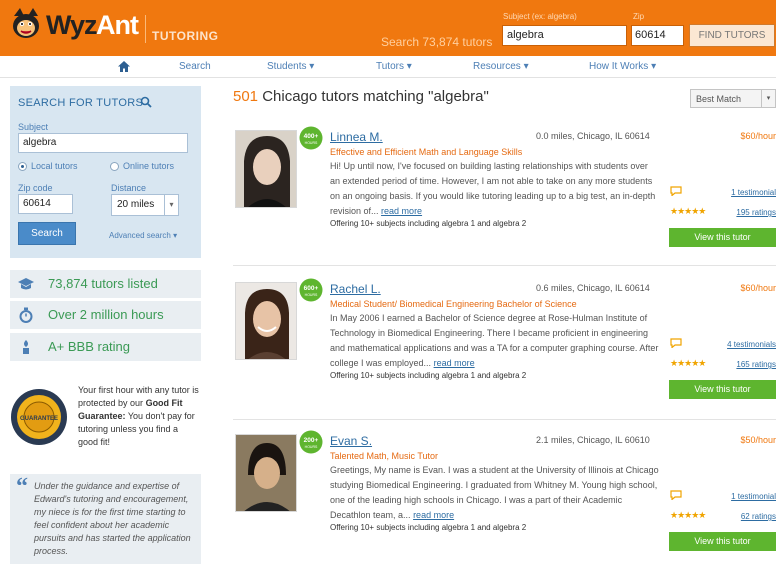 The height and width of the screenshot is (564, 776). I want to click on distance-label: Distance, so click(129, 188).